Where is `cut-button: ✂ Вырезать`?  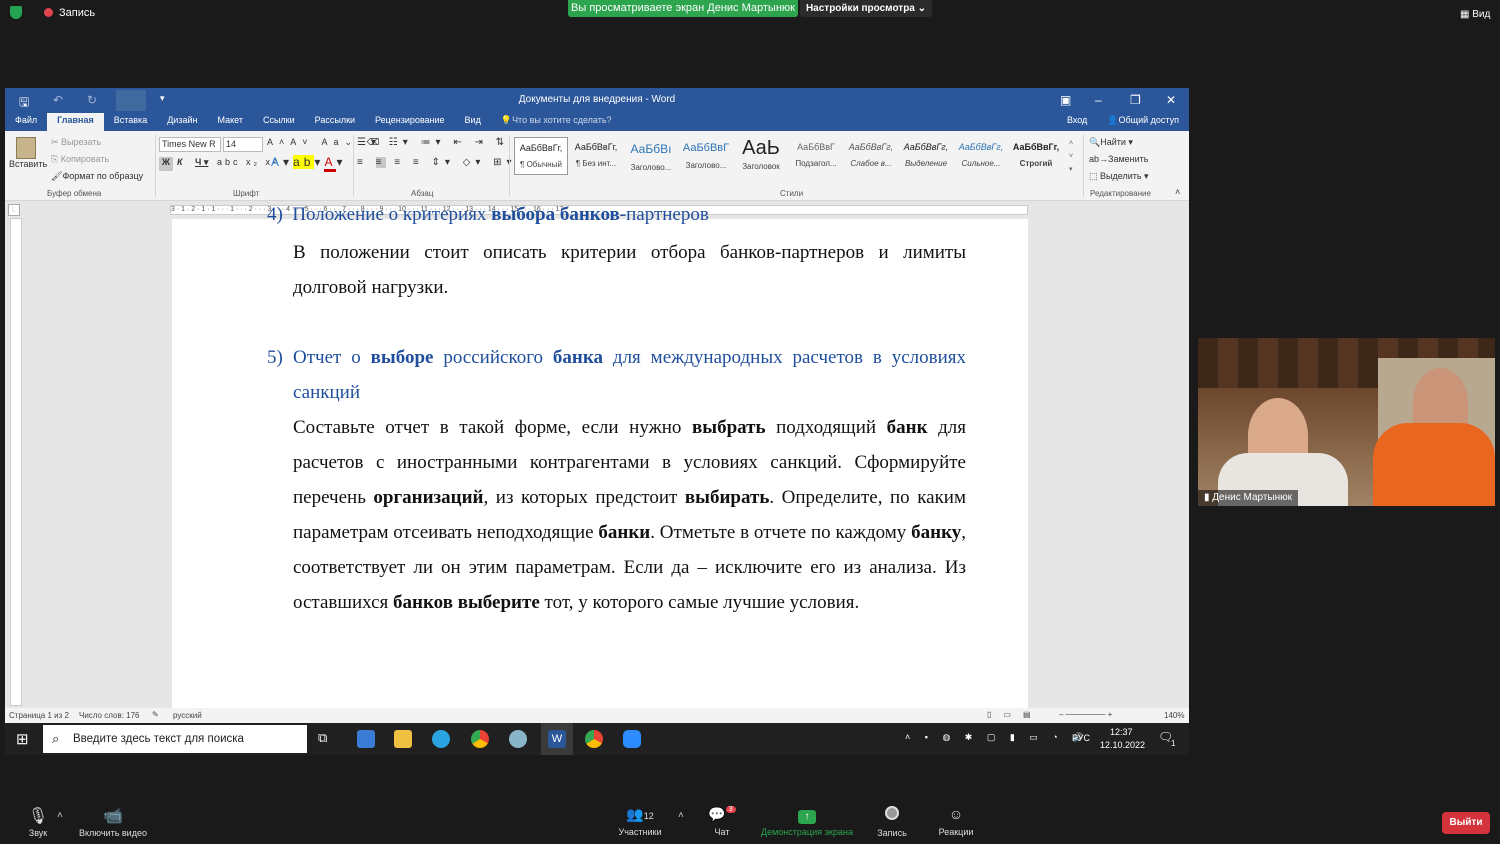
cut-button: ✂ Вырезать is located at coordinates (76, 142).